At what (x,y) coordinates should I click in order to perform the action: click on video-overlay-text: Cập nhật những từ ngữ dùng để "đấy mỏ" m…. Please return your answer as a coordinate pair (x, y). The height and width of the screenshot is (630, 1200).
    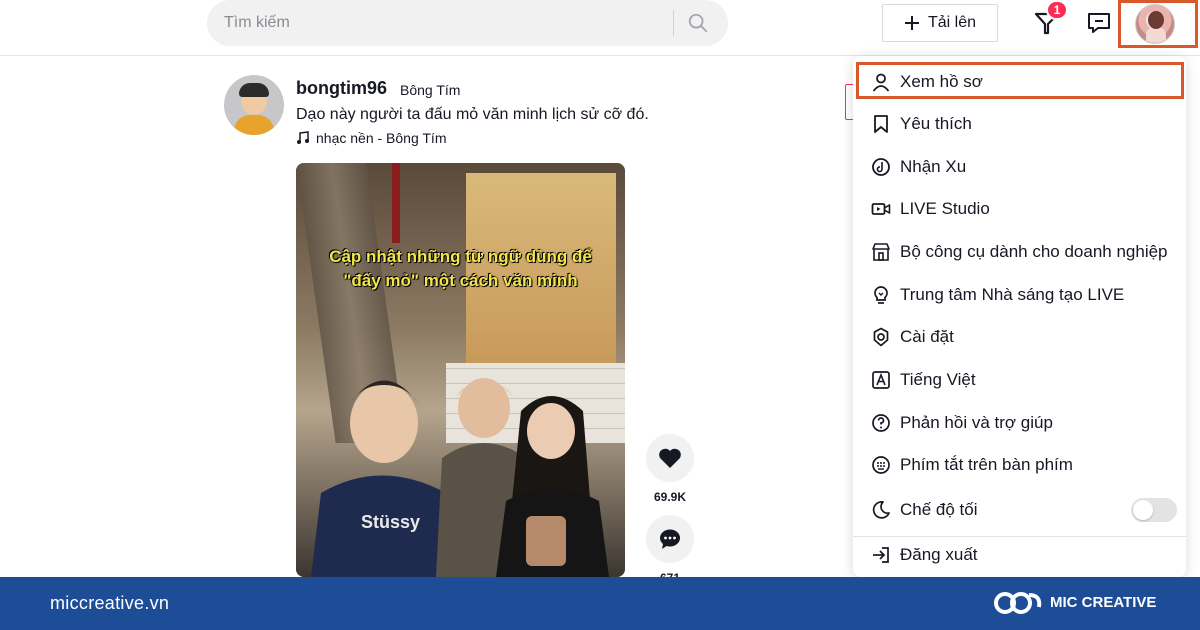
    Looking at the image, I should click on (460, 269).